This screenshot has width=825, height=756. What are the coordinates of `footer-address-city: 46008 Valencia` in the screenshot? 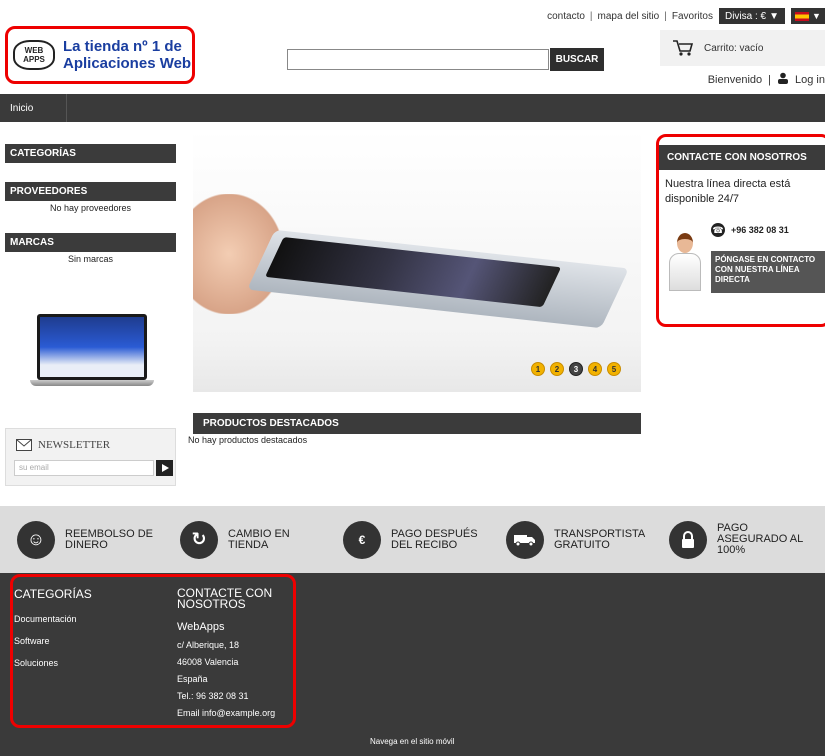 It's located at (208, 662).